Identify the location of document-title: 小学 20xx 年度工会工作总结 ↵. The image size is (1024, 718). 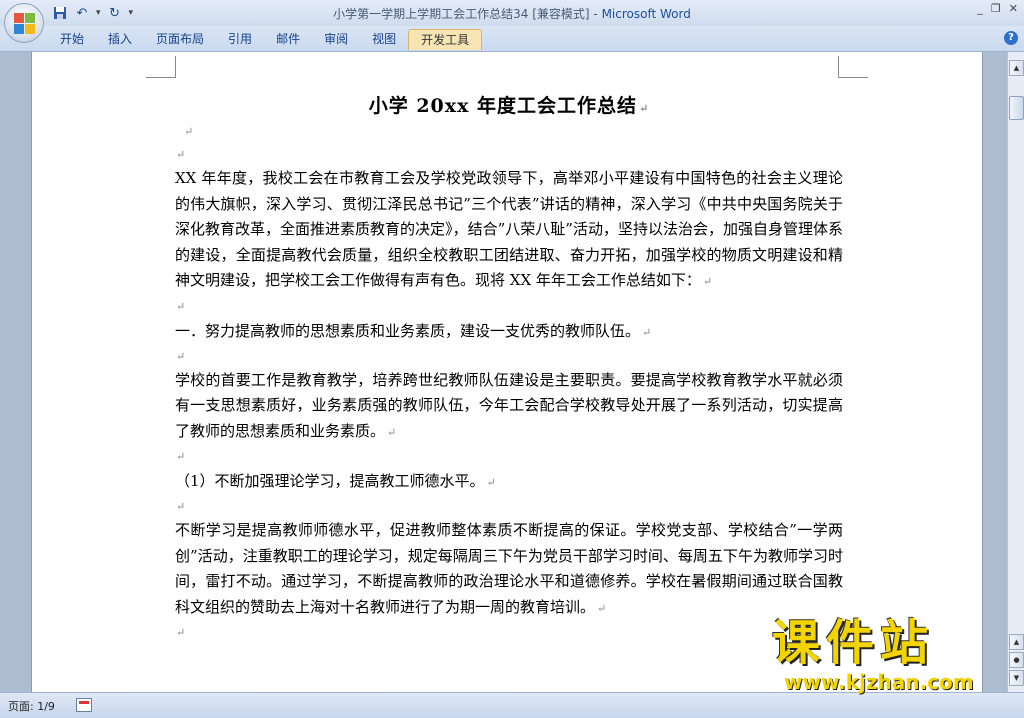
(509, 106).